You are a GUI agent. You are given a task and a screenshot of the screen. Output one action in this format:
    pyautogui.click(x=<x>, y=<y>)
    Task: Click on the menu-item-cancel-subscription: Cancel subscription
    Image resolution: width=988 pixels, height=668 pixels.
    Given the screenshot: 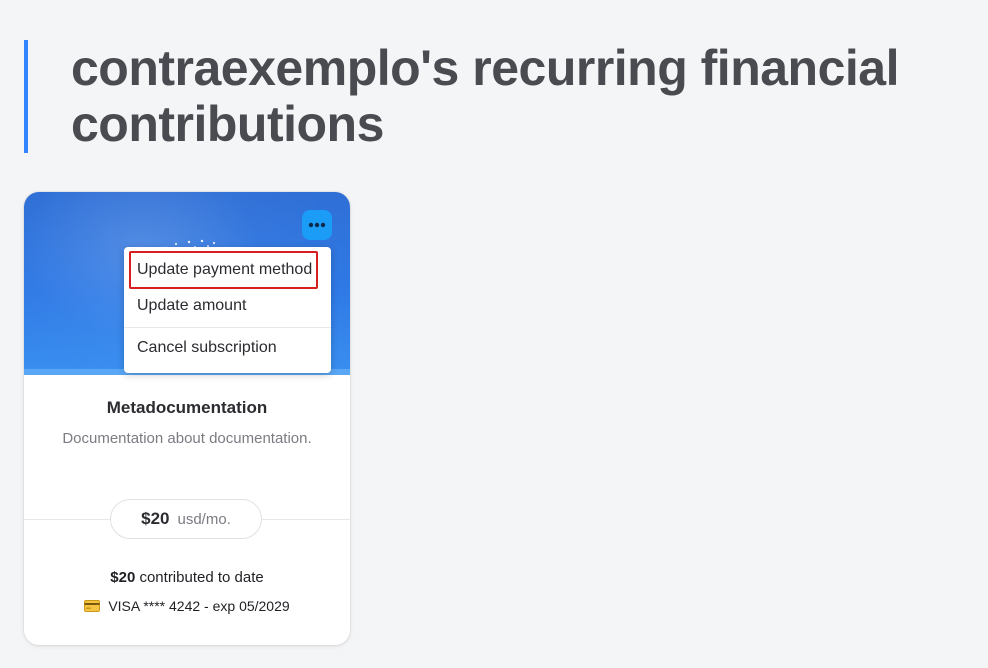 What is the action you would take?
    pyautogui.click(x=207, y=348)
    